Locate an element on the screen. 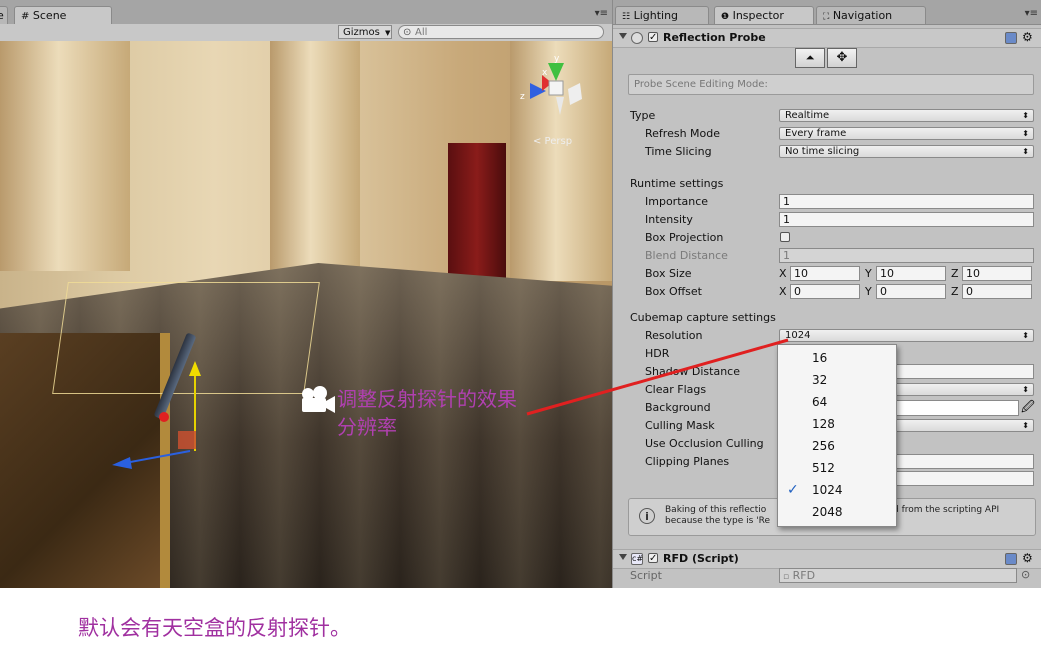 The image size is (1041, 658). option-label: 2048 is located at coordinates (827, 512).